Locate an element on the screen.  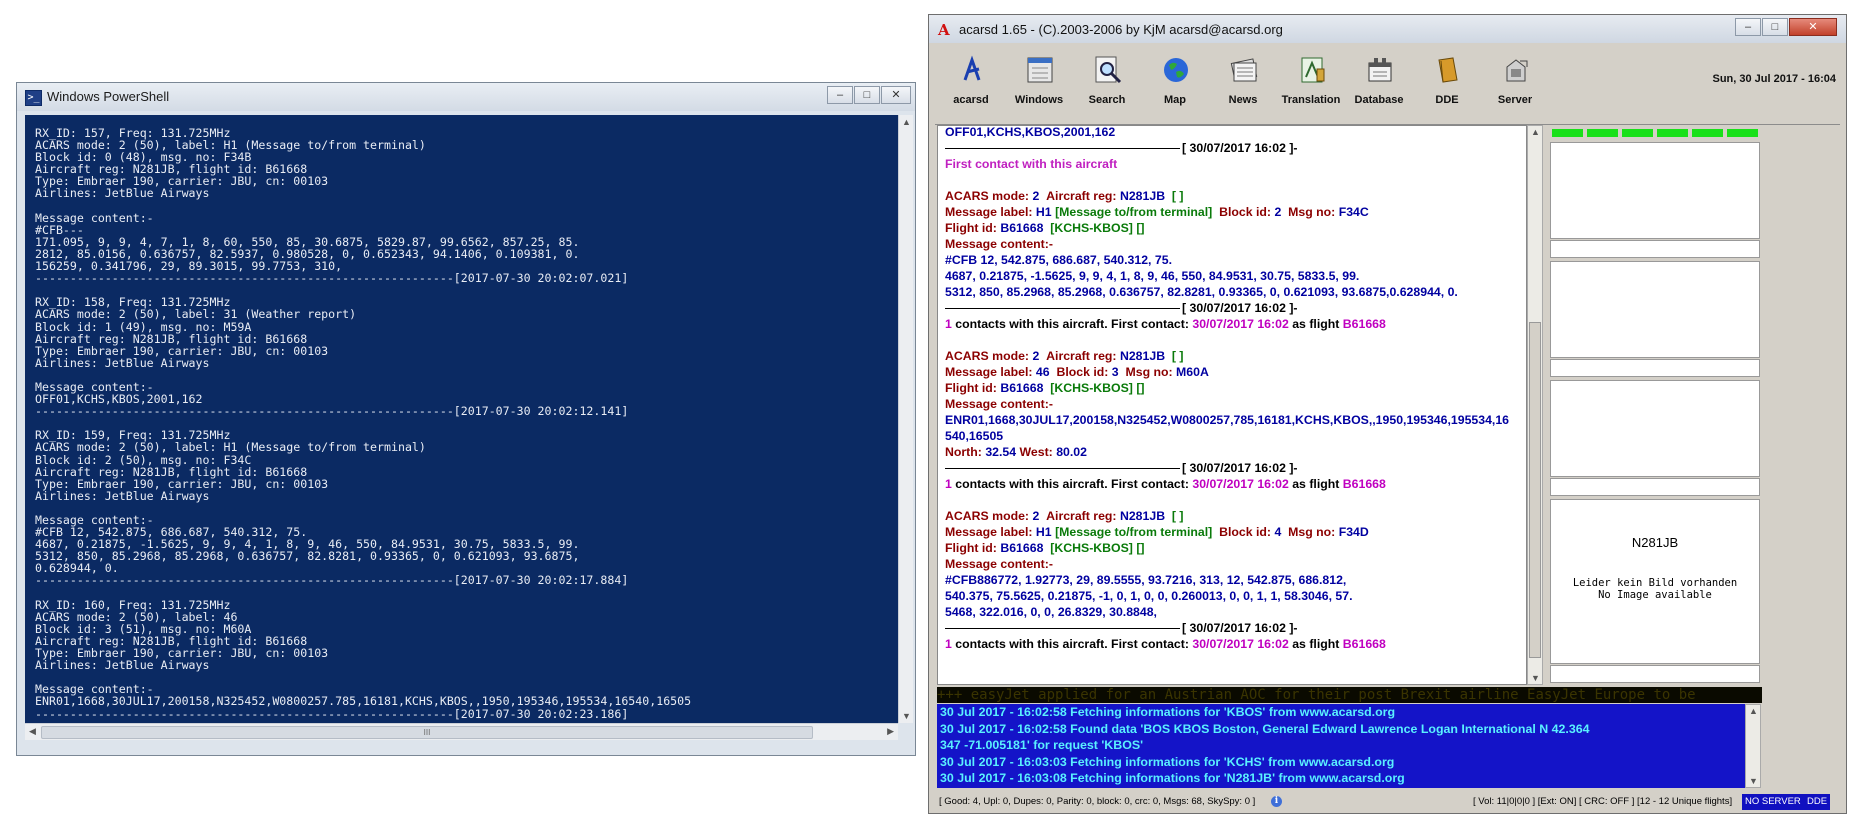
log-vertical-scrollbar: ▲ ▼ is located at coordinates (1753, 746).